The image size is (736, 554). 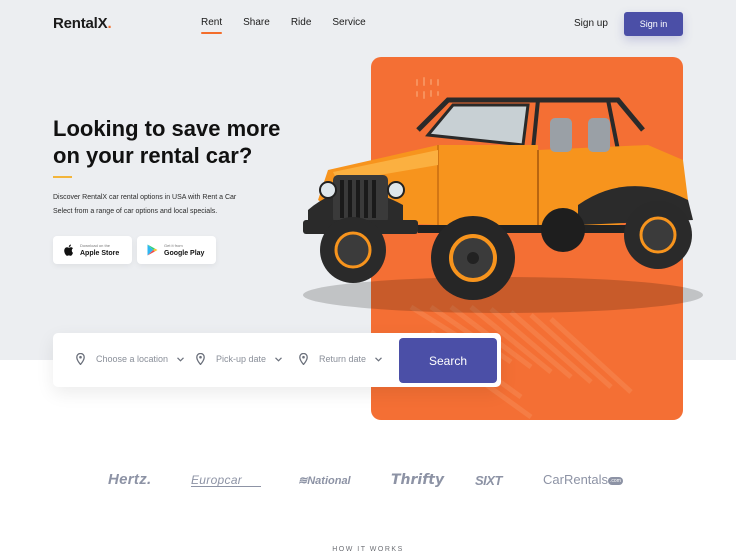 I want to click on location-placeholder: Choose a location, so click(x=132, y=359).